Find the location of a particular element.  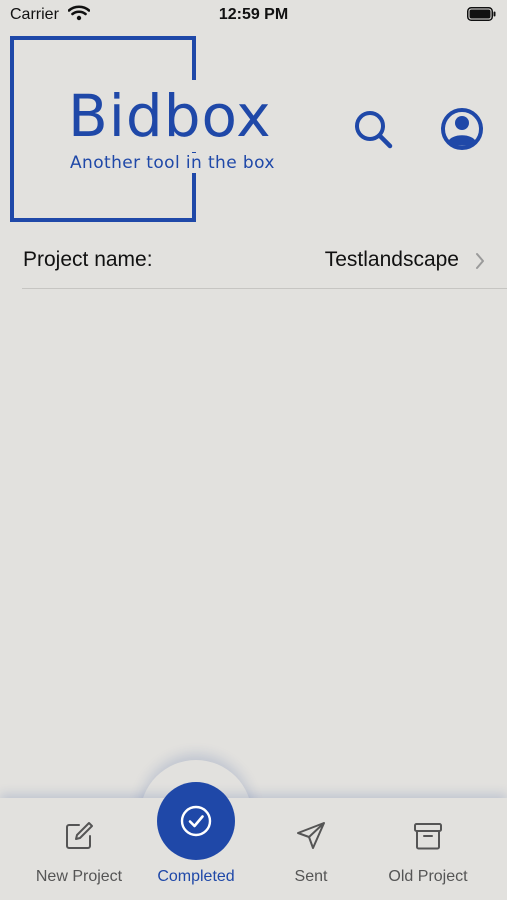

search-button is located at coordinates (373, 129).